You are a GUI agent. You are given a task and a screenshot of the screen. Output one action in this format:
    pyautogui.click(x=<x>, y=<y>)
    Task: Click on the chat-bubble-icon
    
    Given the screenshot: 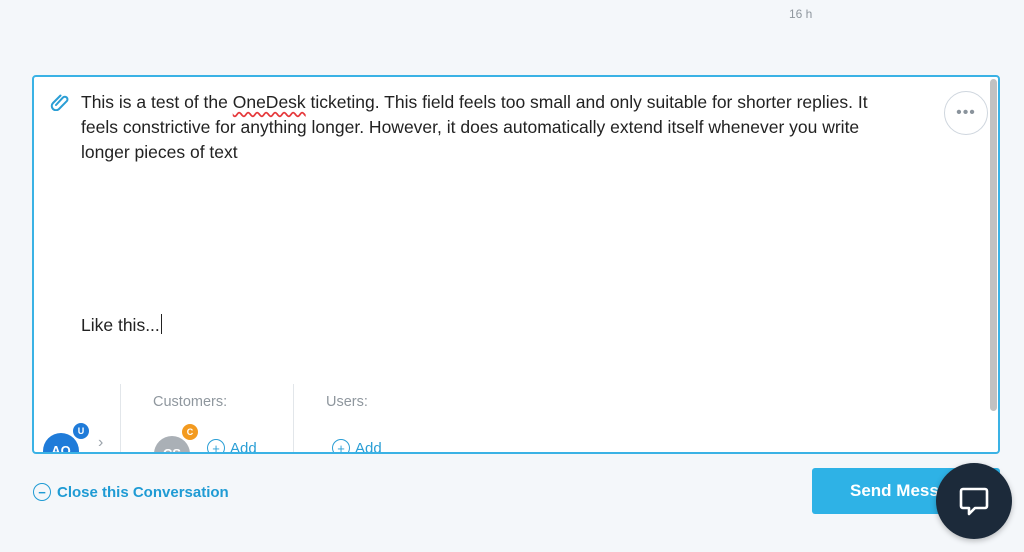 What is the action you would take?
    pyautogui.click(x=974, y=501)
    